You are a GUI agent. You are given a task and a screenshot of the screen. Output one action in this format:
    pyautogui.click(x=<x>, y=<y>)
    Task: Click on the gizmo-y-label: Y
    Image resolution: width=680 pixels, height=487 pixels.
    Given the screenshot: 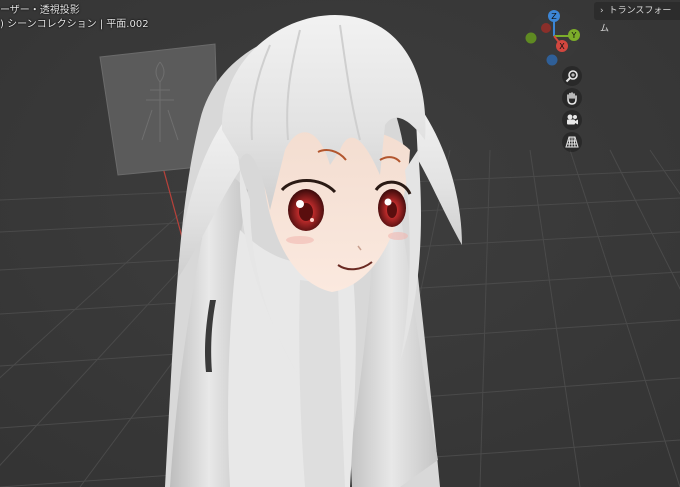 What is the action you would take?
    pyautogui.click(x=574, y=35)
    